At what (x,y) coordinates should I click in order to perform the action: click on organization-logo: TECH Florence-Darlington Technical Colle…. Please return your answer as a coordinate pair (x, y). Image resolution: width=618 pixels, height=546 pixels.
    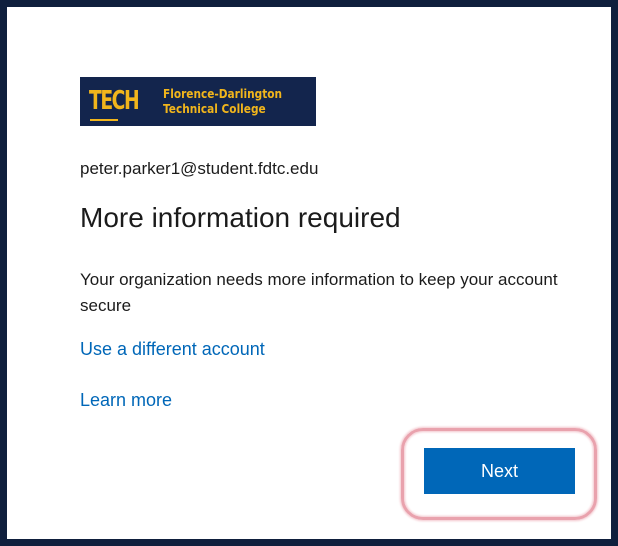
    Looking at the image, I should click on (198, 101).